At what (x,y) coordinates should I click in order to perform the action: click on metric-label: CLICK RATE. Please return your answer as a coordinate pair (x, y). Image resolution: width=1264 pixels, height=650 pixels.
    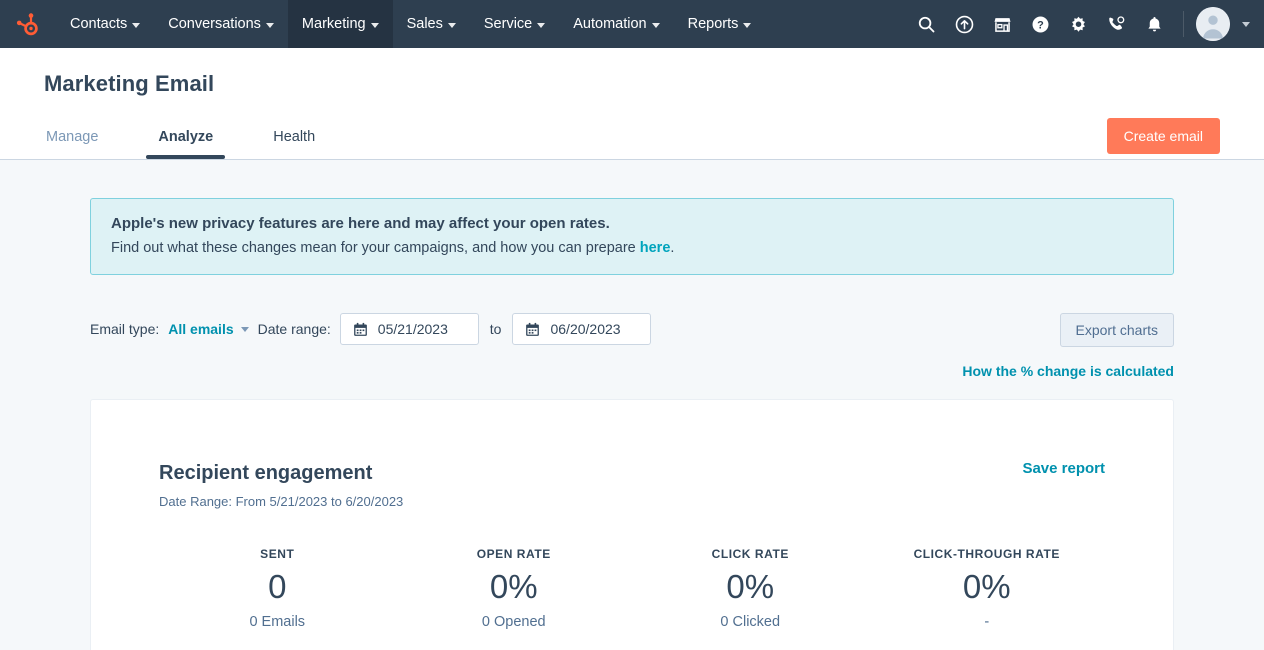
    Looking at the image, I should click on (750, 554).